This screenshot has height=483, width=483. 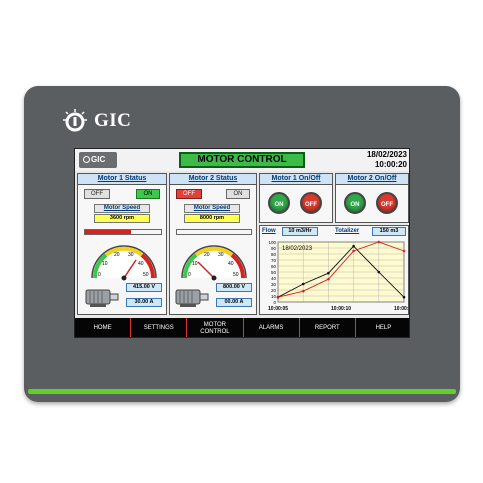 I want to click on motor1-stop-button: OFF, so click(x=311, y=203).